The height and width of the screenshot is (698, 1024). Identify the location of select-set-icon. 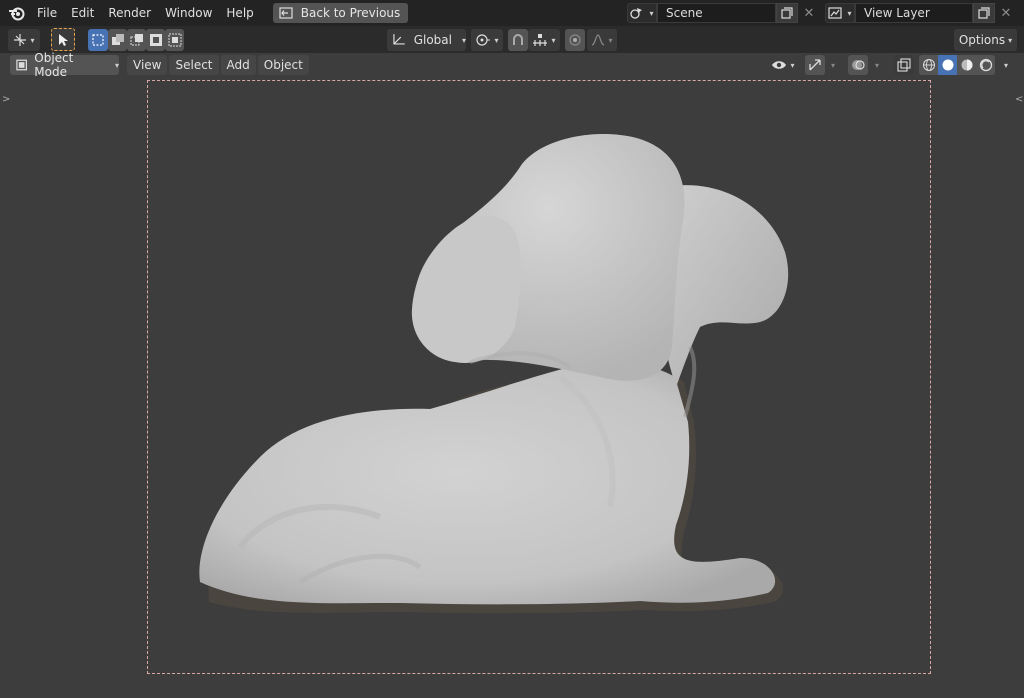
(98, 40).